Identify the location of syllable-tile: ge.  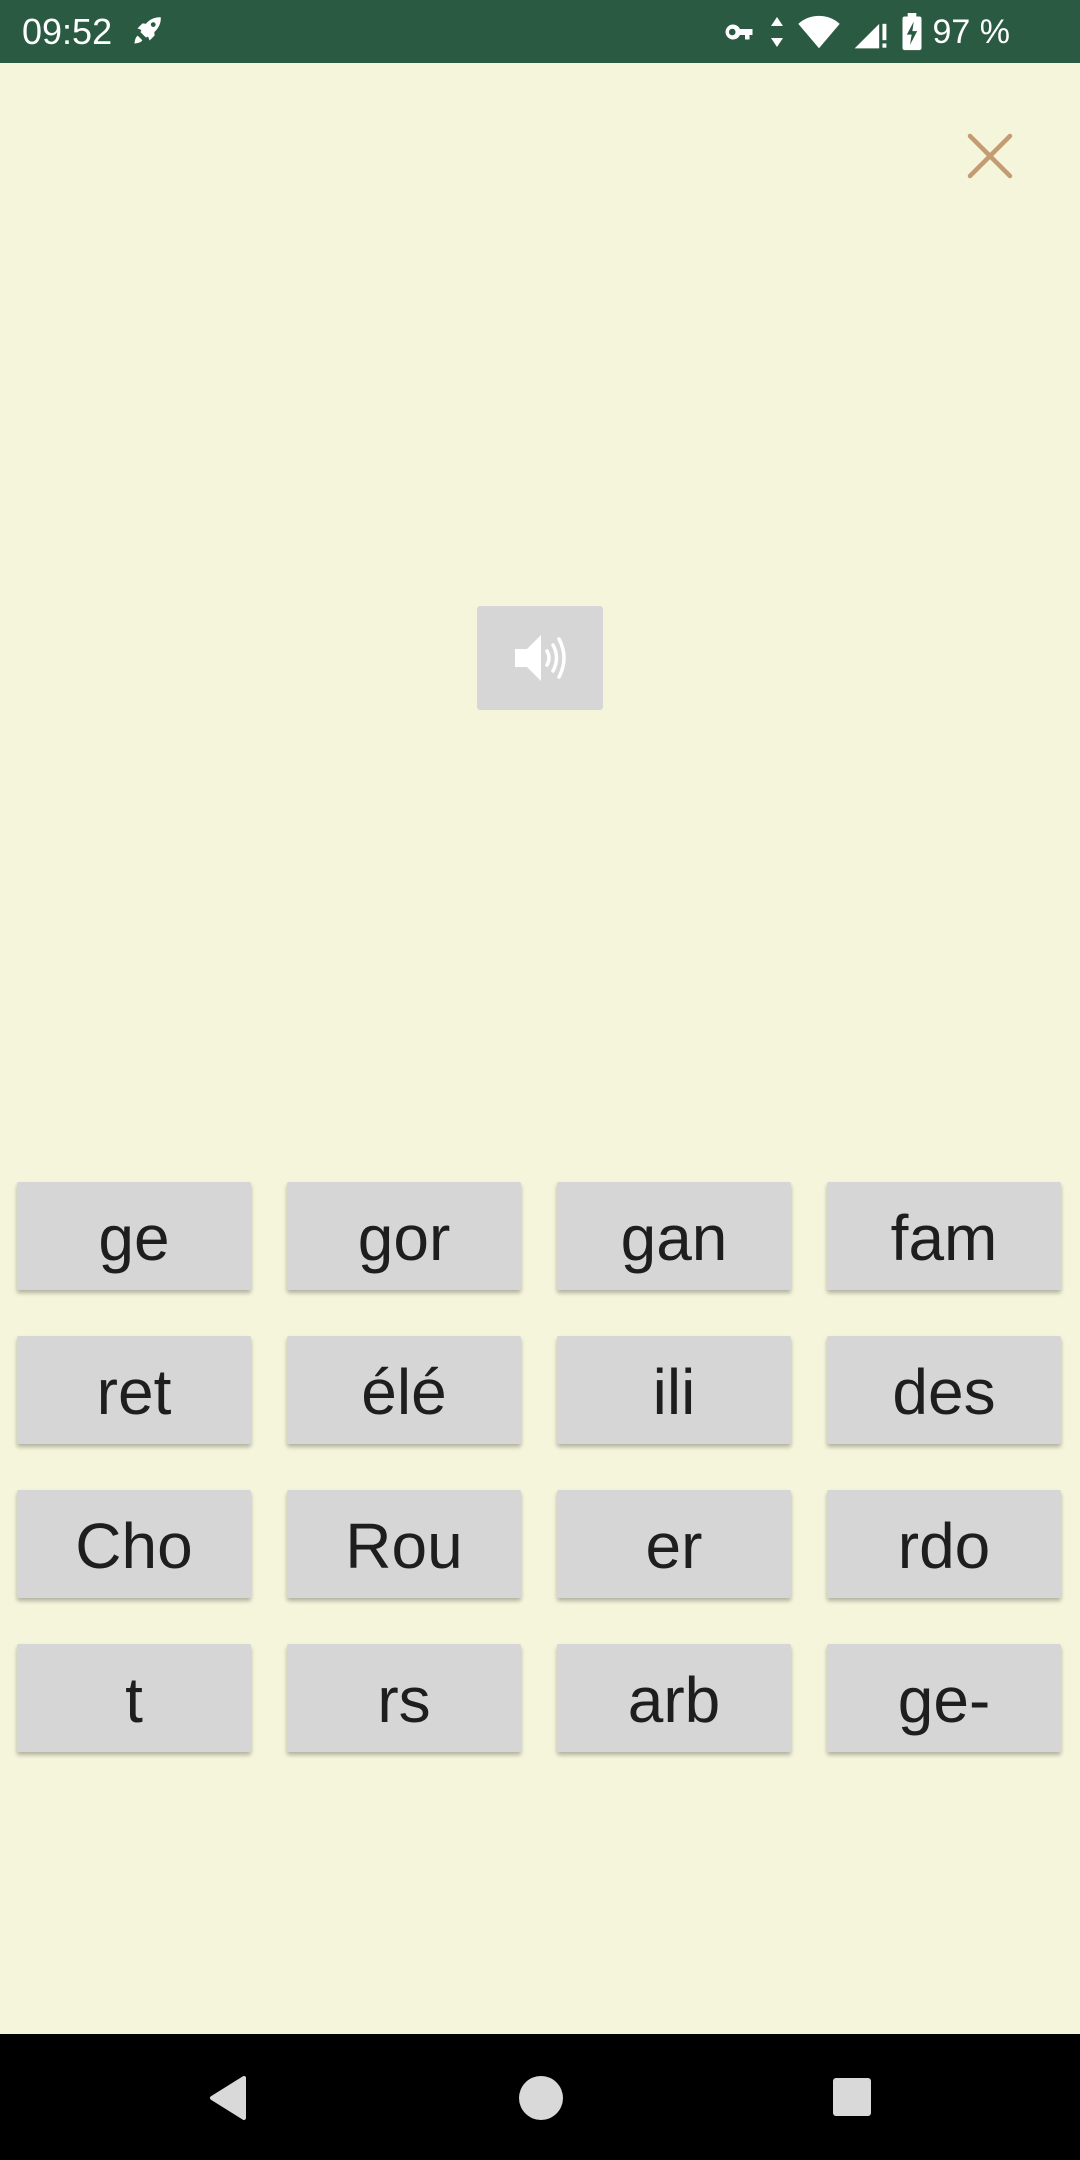
(134, 1236).